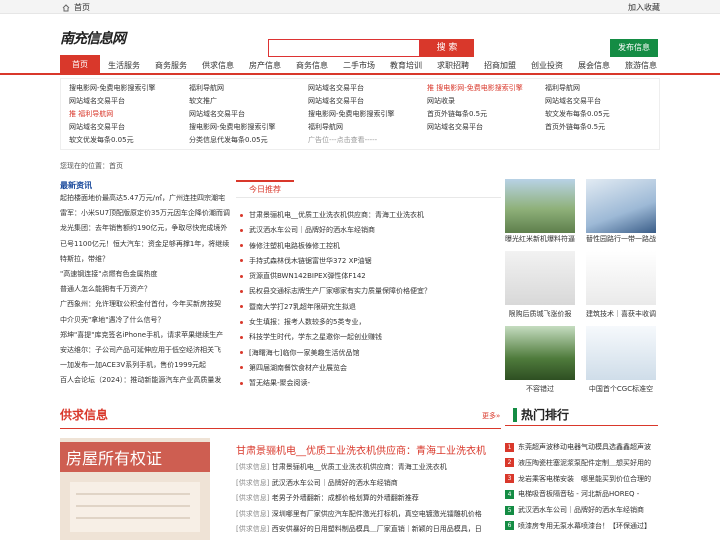 The image size is (720, 544). What do you see at coordinates (335, 291) in the screenshot?
I see `list-item: 民权县交通标志牌生产厂家哪家有实力质量保障价格便宜？` at bounding box center [335, 291].